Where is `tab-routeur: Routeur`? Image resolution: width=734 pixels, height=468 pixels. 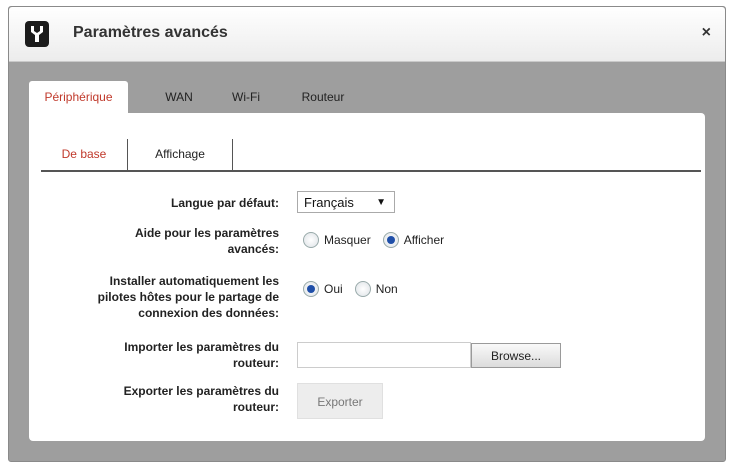
tab-routeur: Routeur is located at coordinates (323, 97).